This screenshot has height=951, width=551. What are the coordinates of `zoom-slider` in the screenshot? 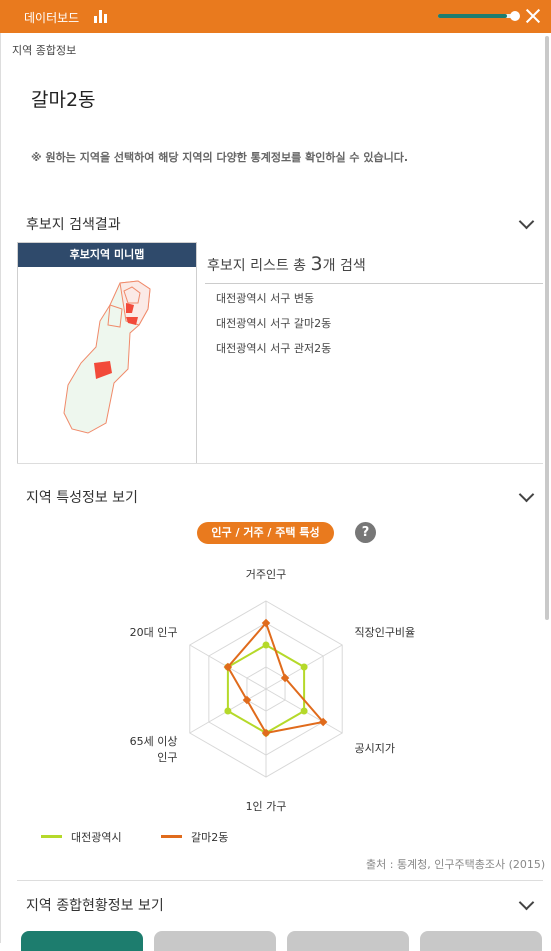 It's located at (477, 16).